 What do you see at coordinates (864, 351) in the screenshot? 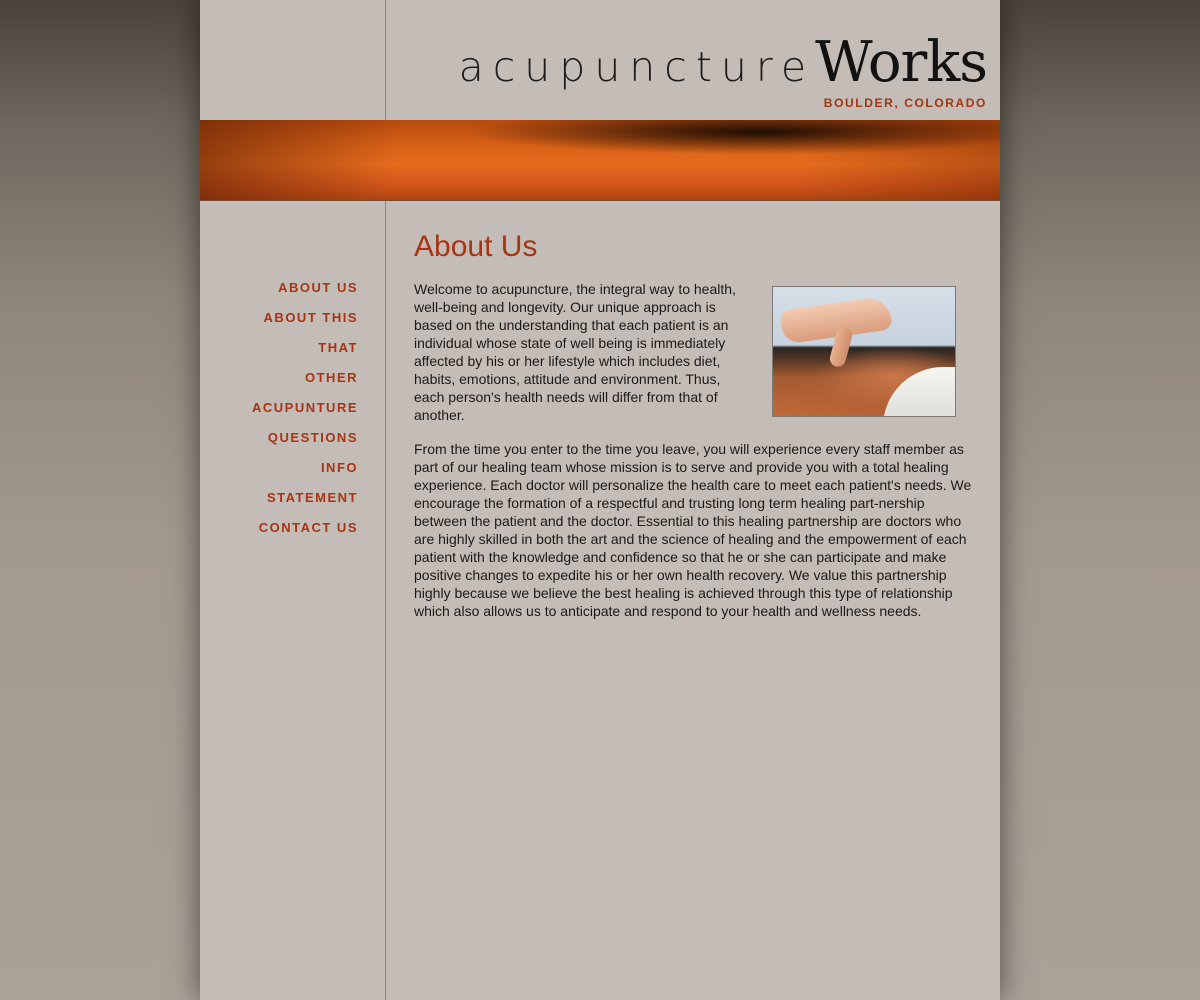
I see `acupuncture-treatment-photo` at bounding box center [864, 351].